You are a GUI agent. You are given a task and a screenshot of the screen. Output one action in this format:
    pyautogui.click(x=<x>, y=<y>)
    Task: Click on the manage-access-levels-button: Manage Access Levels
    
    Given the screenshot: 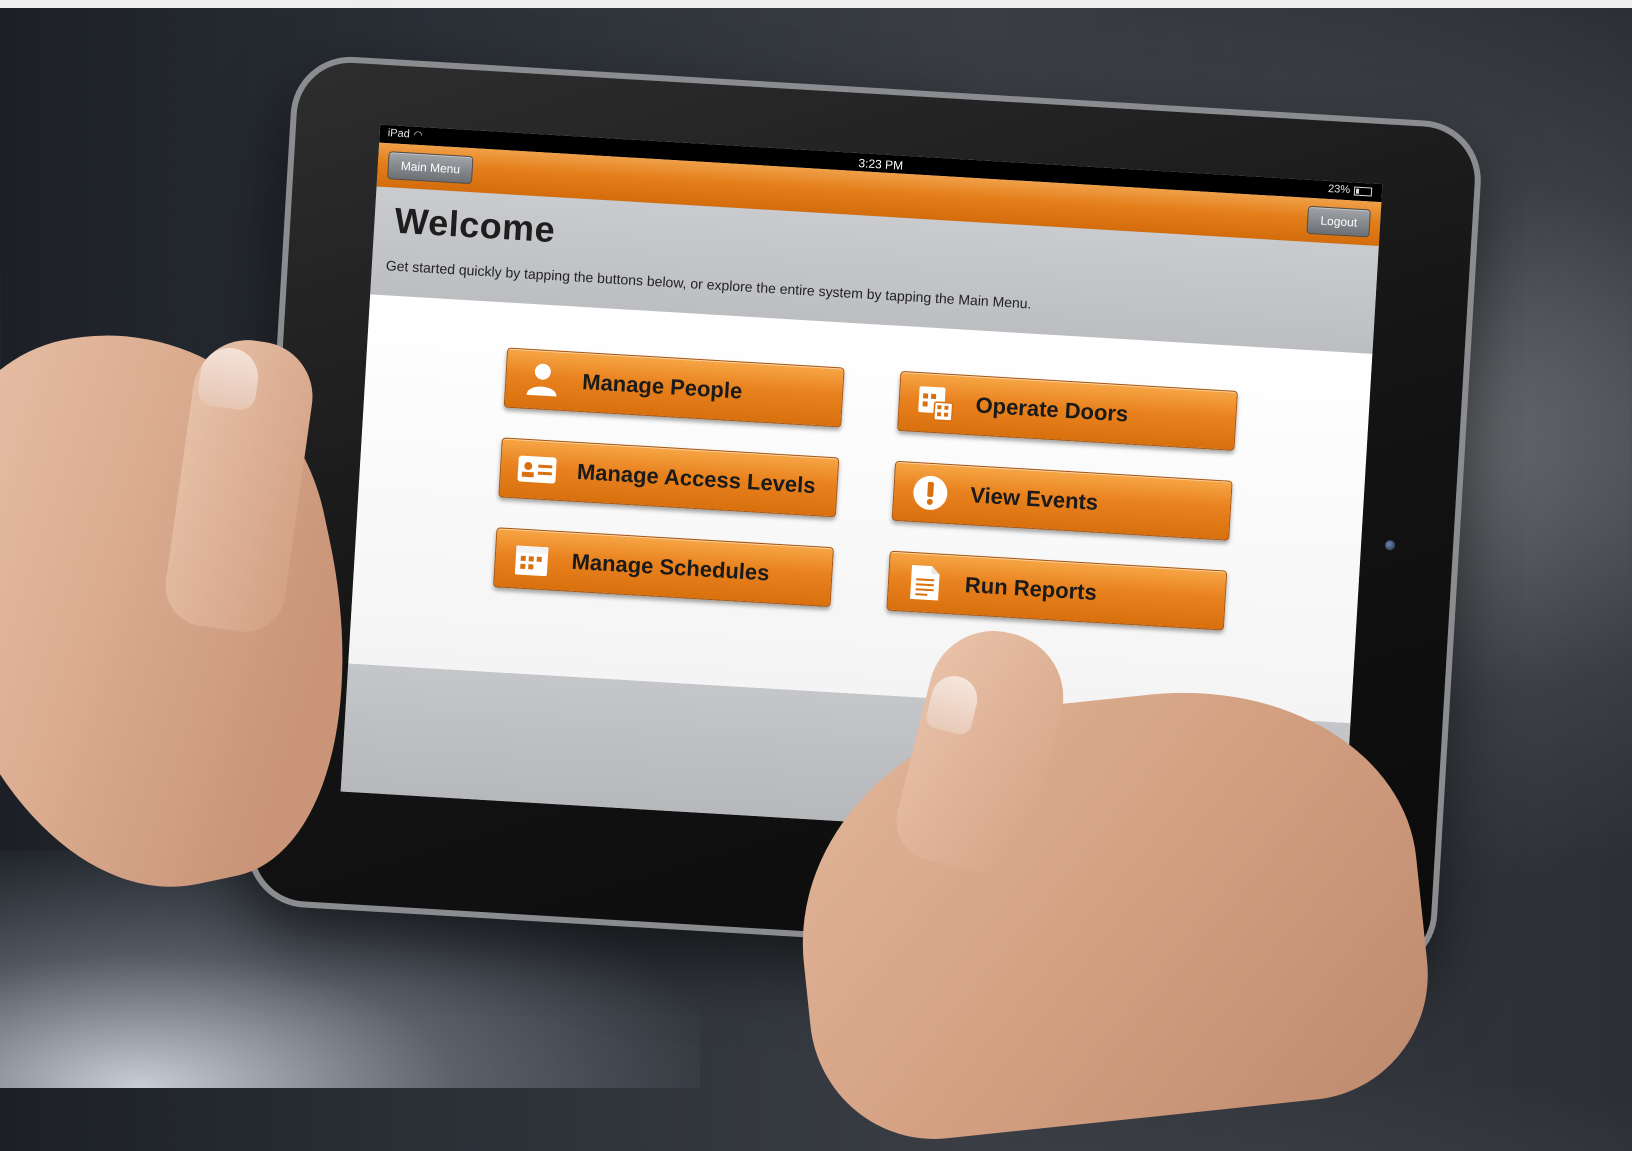 What is the action you would take?
    pyautogui.click(x=669, y=477)
    